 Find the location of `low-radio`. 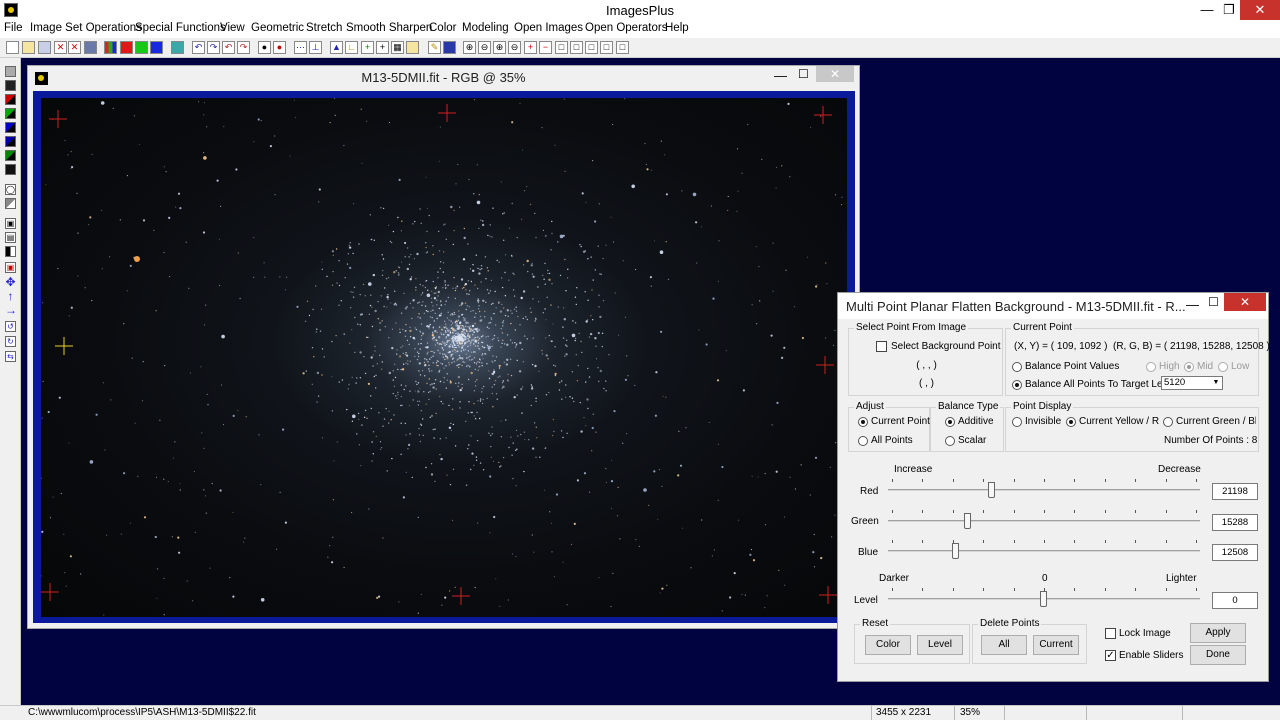

low-radio is located at coordinates (1223, 367).